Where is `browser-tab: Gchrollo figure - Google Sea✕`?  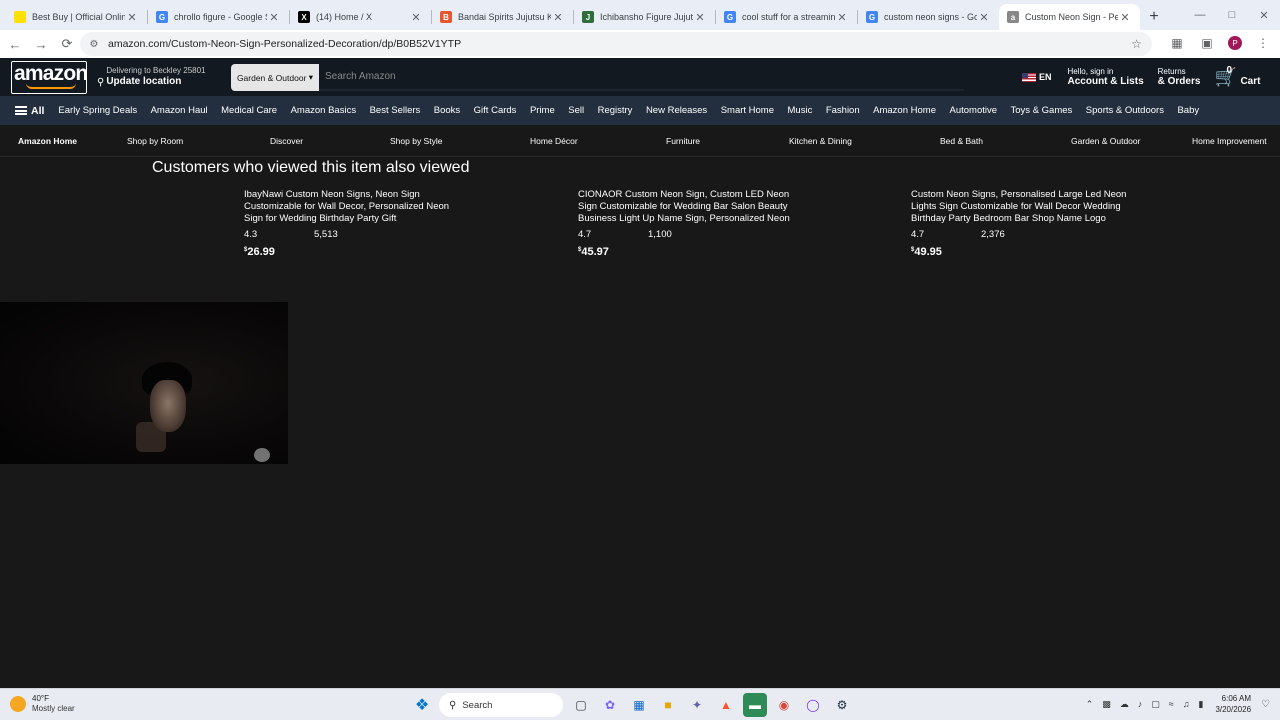
browser-tab: Gchrollo figure - Google Sea✕ is located at coordinates (218, 17).